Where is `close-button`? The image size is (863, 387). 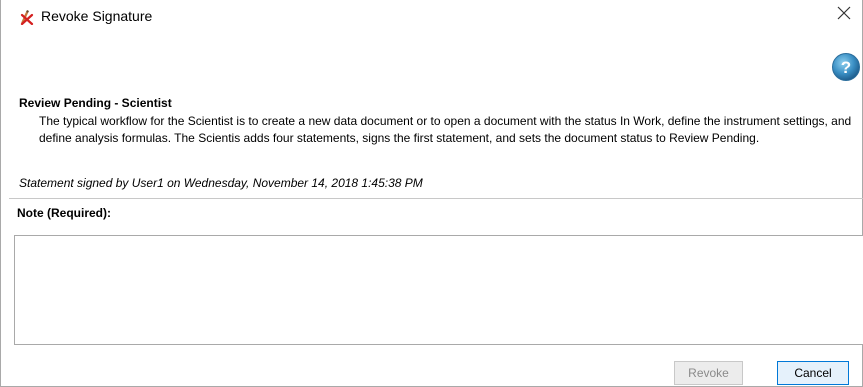 close-button is located at coordinates (844, 15).